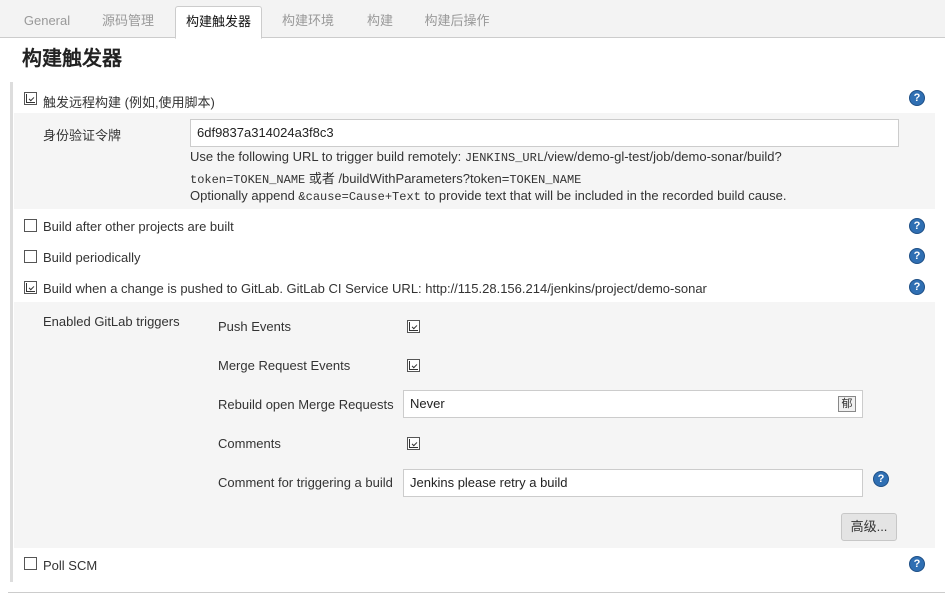 The image size is (945, 601). I want to click on url-code-3: TOKEN_NAME, so click(545, 180).